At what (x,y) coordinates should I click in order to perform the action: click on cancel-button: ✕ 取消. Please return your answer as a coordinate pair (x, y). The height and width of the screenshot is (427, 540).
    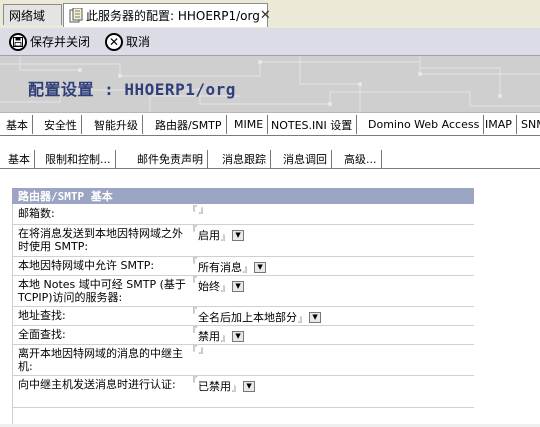
    Looking at the image, I should click on (127, 41).